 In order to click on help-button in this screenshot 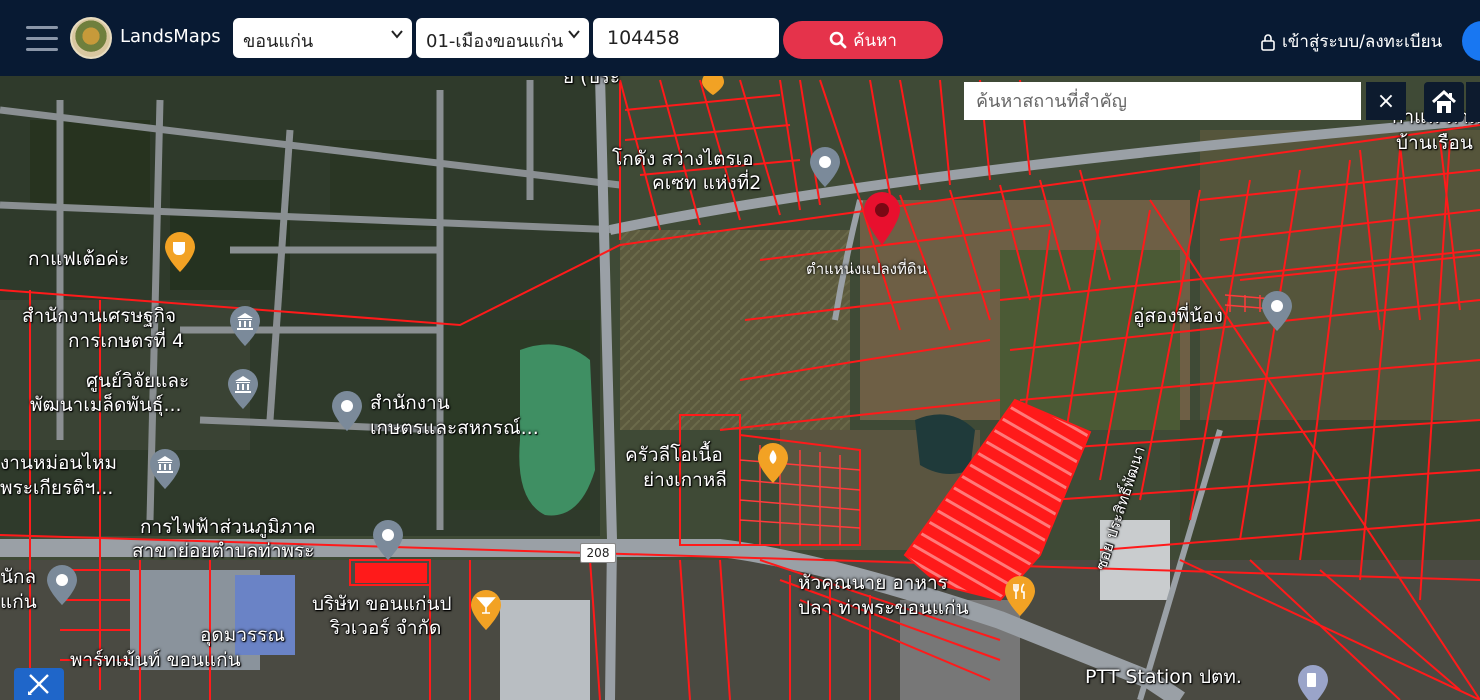, I will do `click(1471, 41)`.